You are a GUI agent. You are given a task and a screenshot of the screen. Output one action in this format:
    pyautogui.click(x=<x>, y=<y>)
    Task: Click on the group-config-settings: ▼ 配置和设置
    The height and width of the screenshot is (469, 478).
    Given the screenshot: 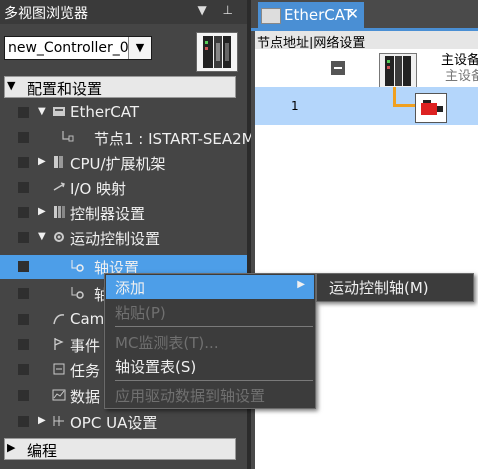 What is the action you would take?
    pyautogui.click(x=120, y=87)
    